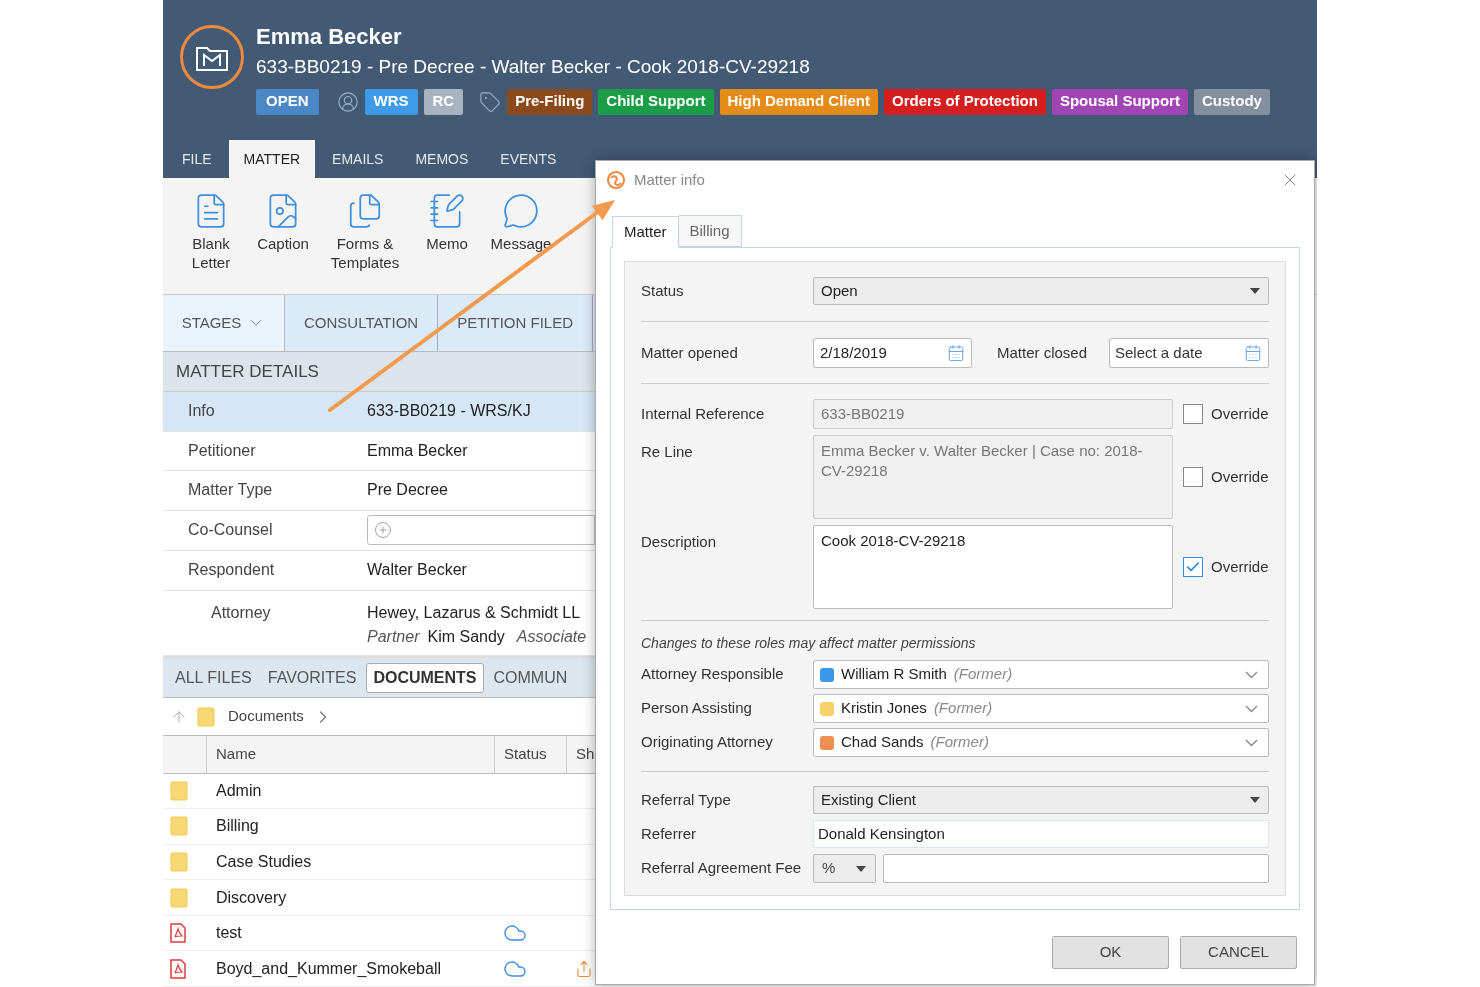  I want to click on detail-row: Co-Counsel, so click(379, 531).